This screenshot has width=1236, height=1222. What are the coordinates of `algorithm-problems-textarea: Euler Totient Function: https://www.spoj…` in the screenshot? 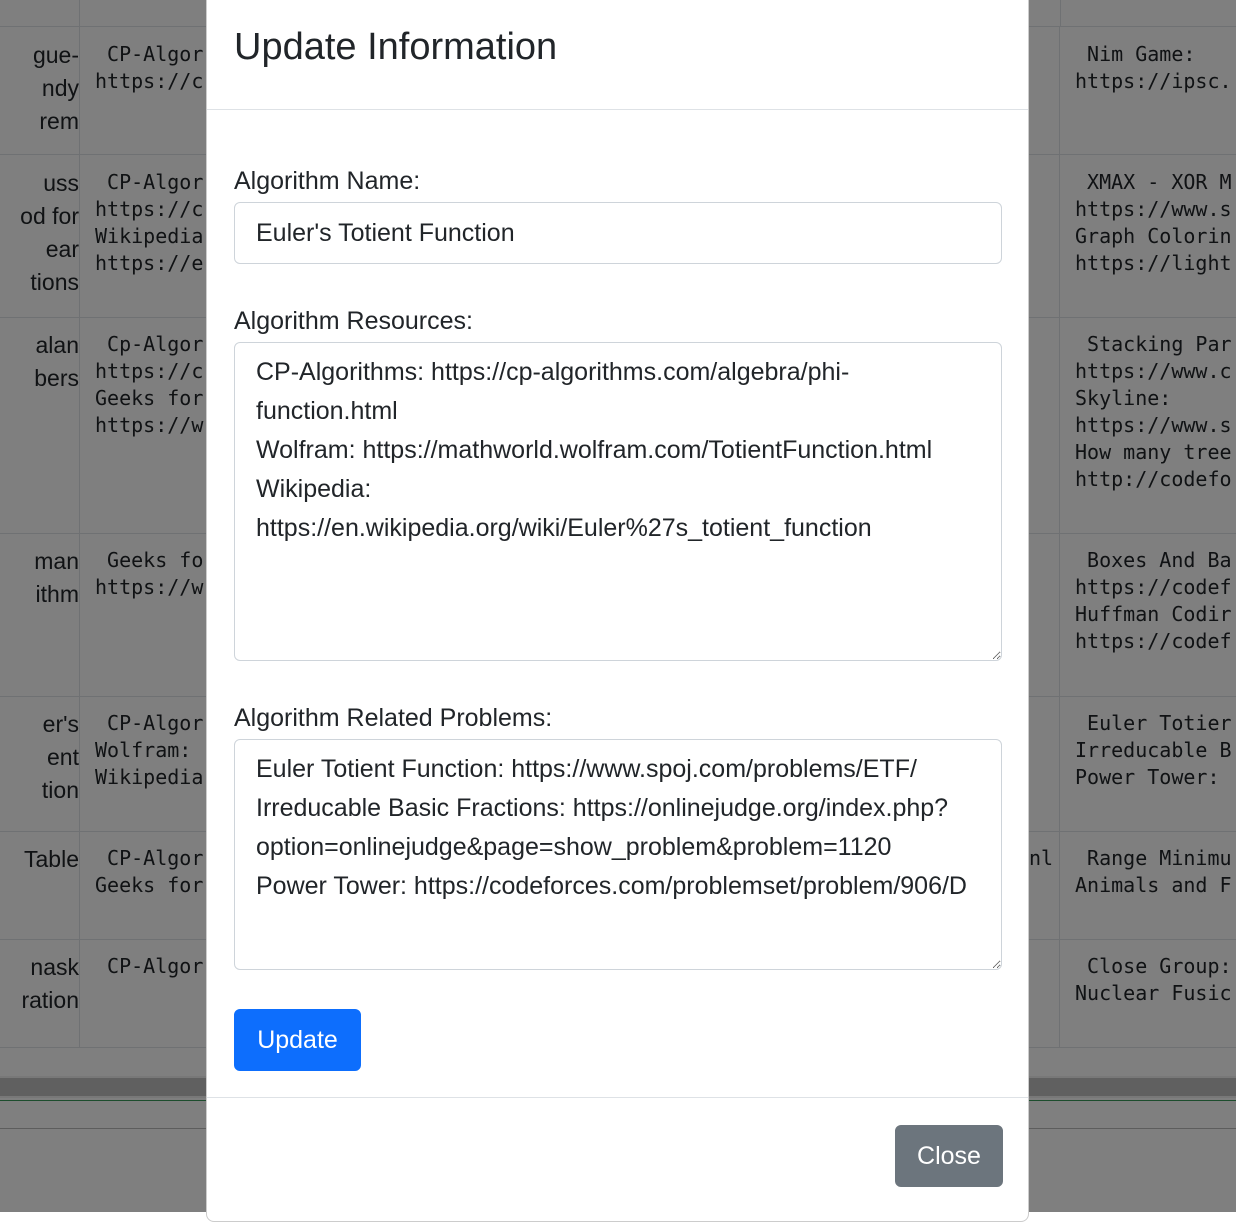 It's located at (618, 854).